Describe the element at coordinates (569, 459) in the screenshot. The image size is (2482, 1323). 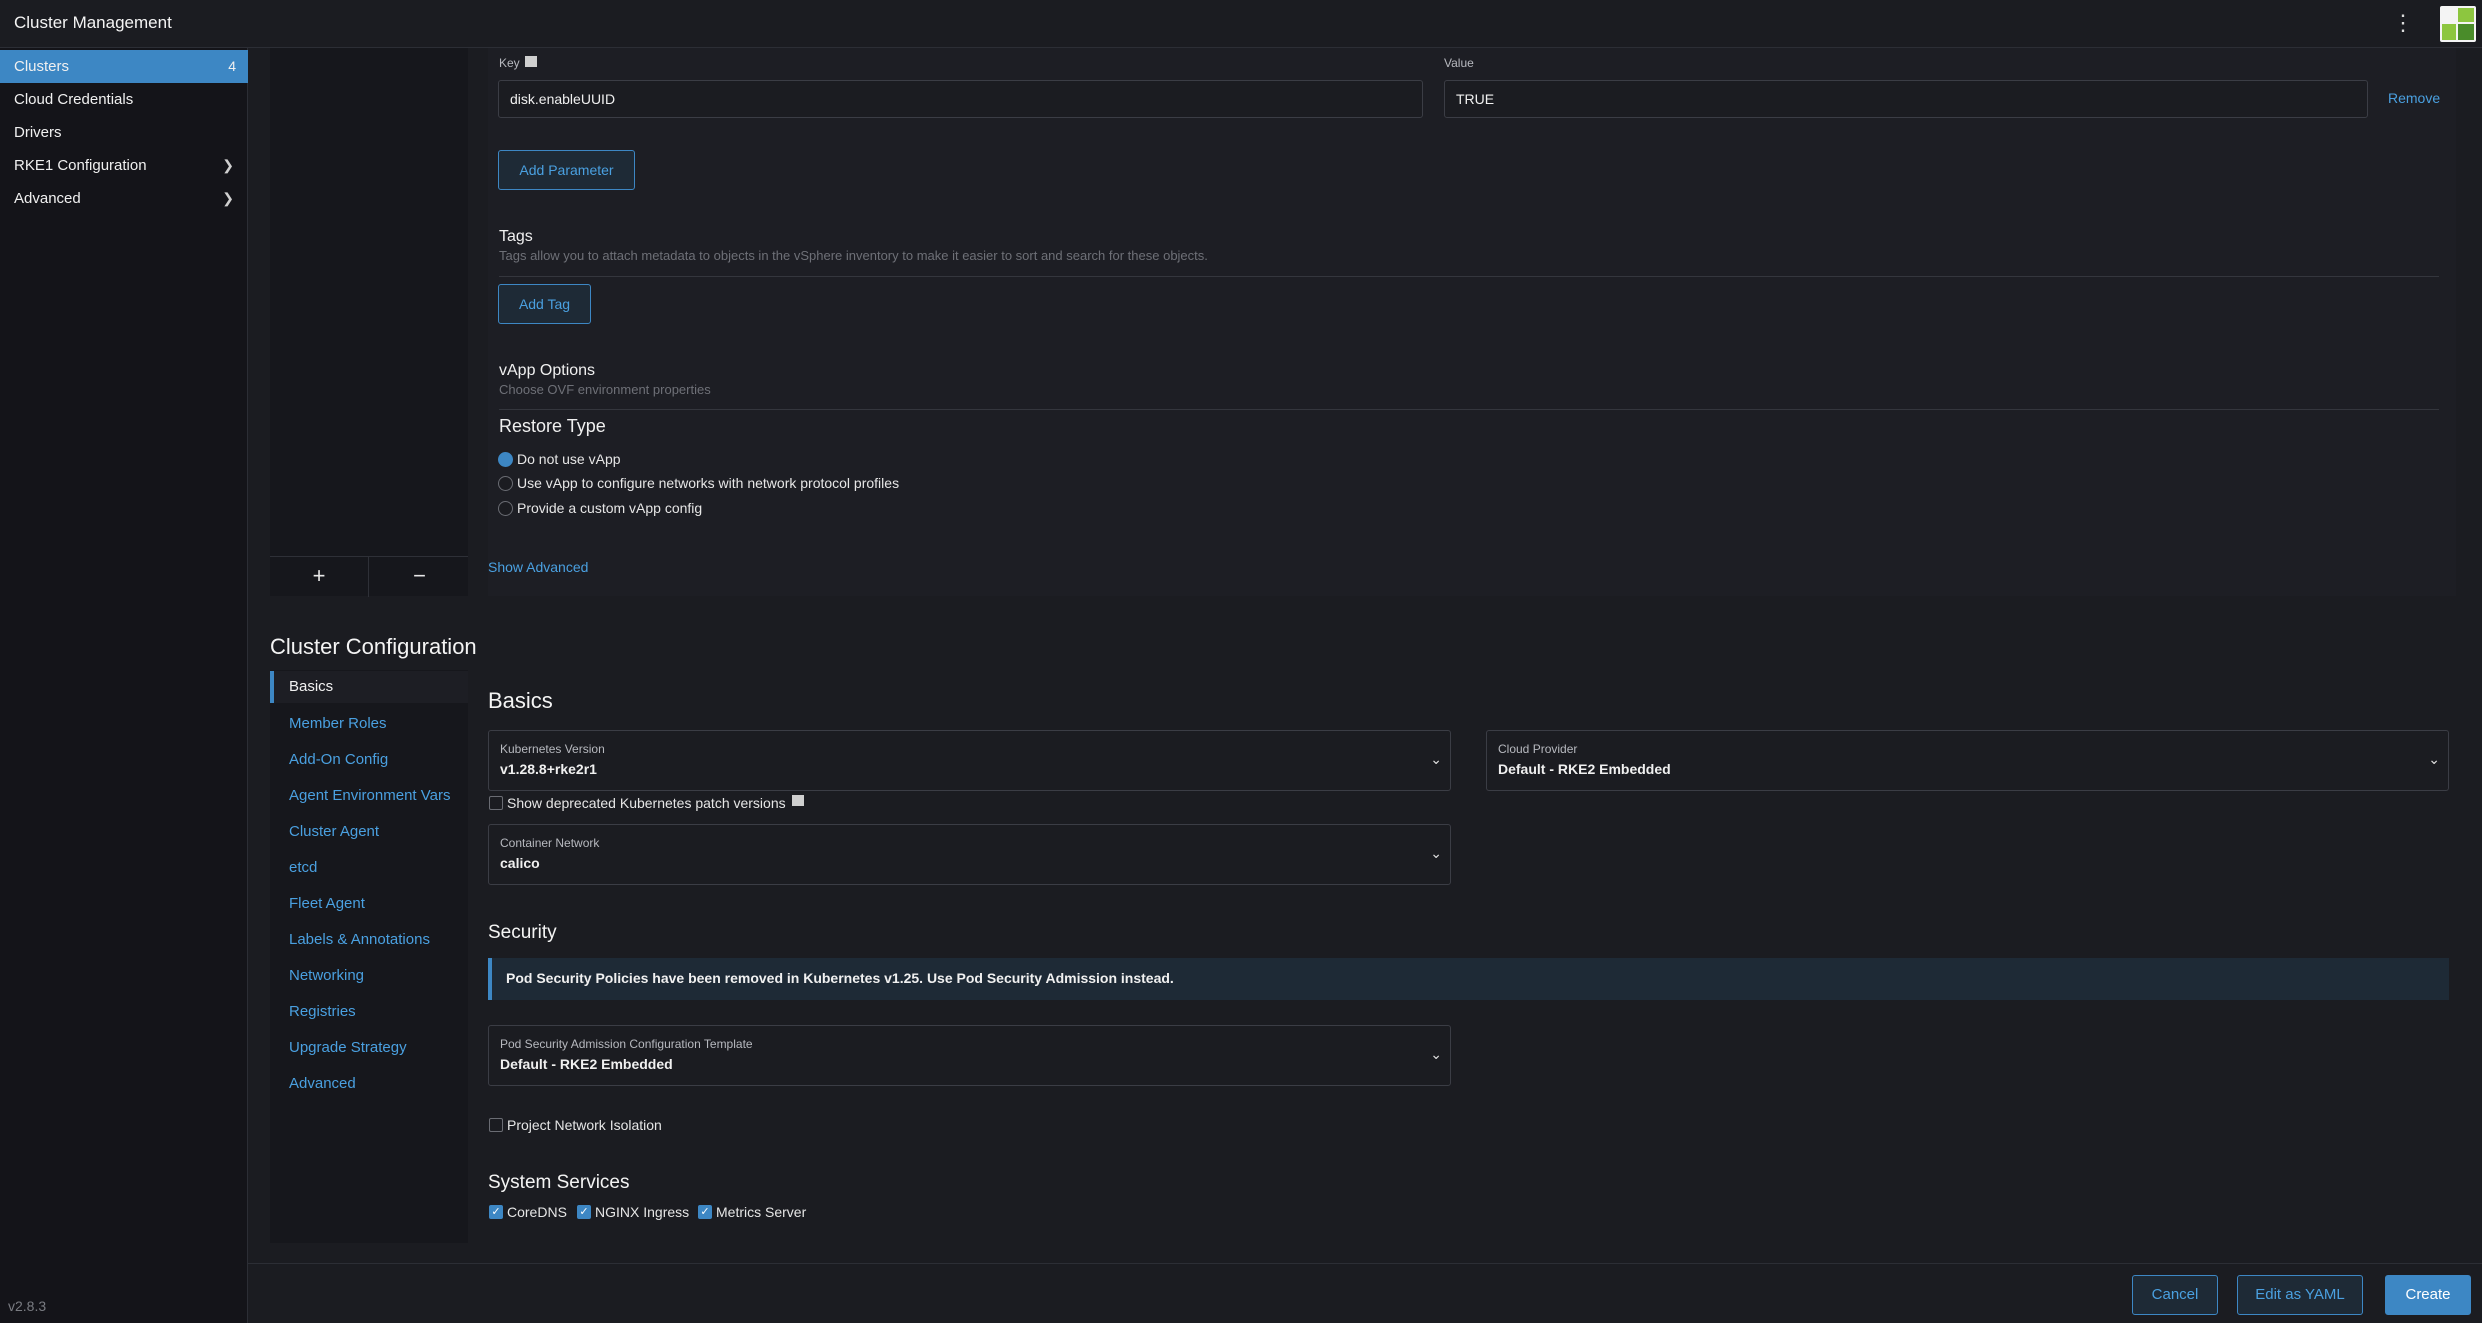
I see `radio-label: Do not use vApp` at that location.